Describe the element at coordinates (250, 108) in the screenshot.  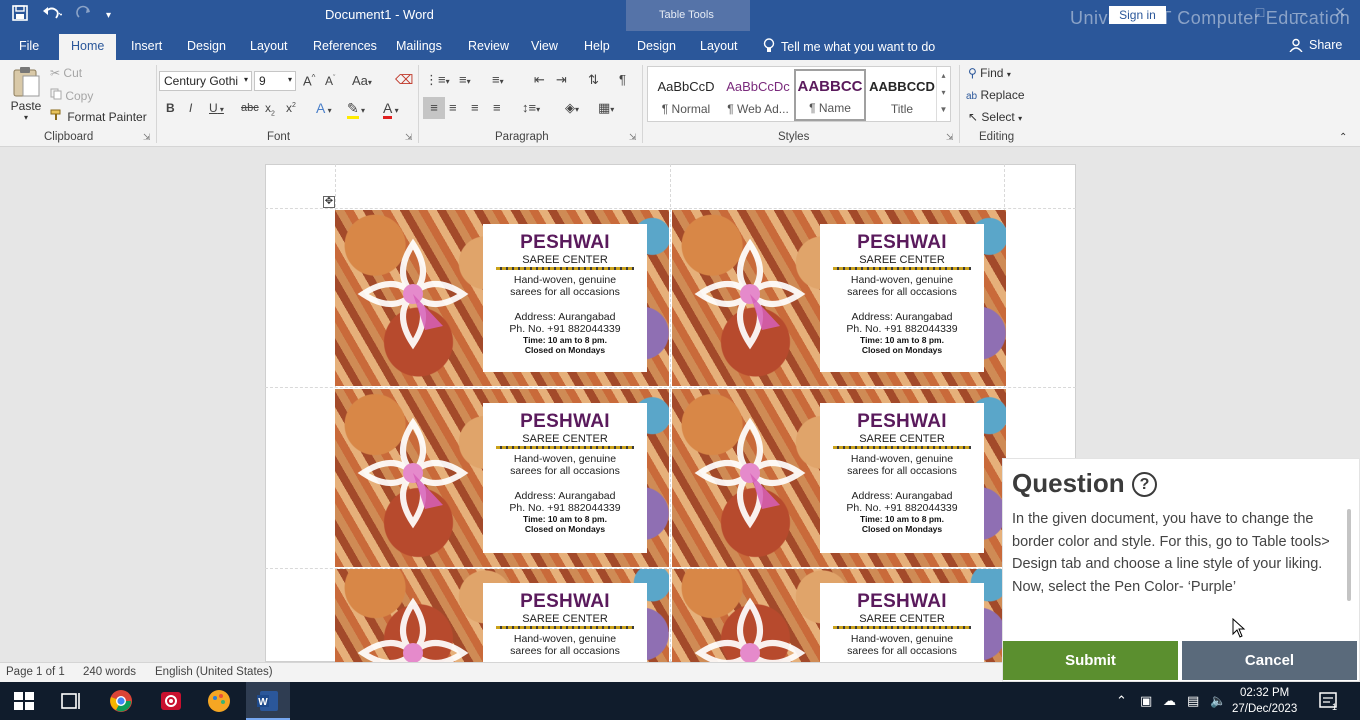
I see `strikethrough-icon: abc` at that location.